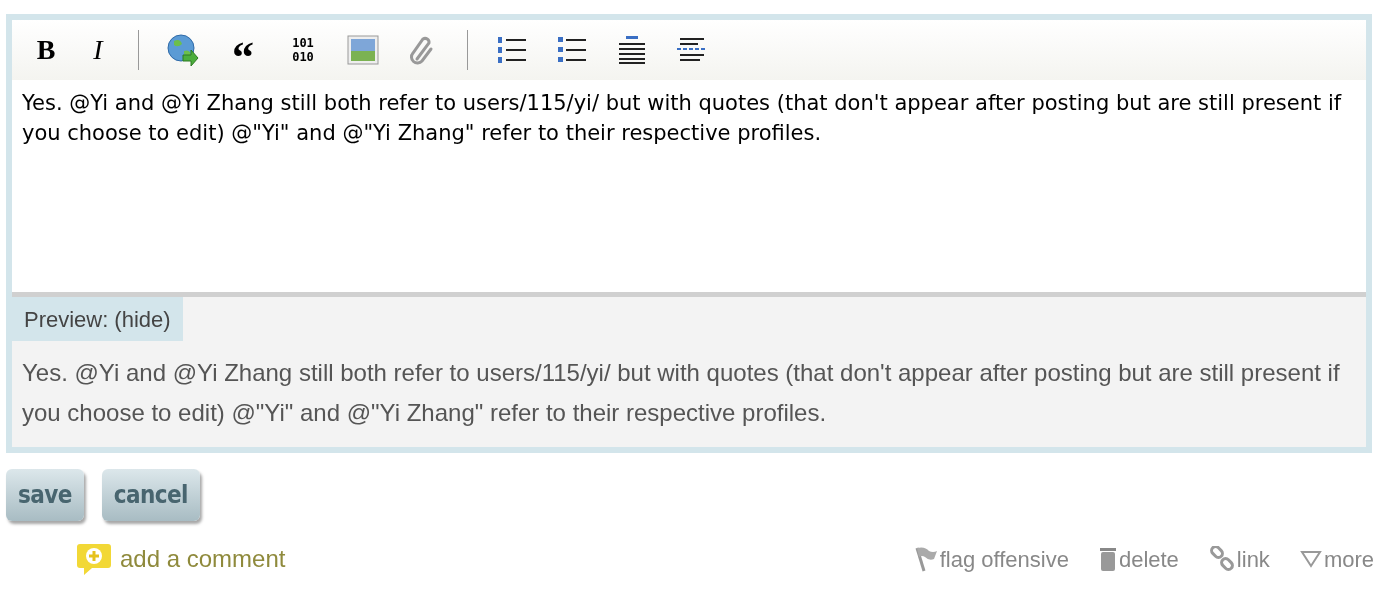  What do you see at coordinates (1239, 559) in the screenshot?
I see `post-action-link: link` at bounding box center [1239, 559].